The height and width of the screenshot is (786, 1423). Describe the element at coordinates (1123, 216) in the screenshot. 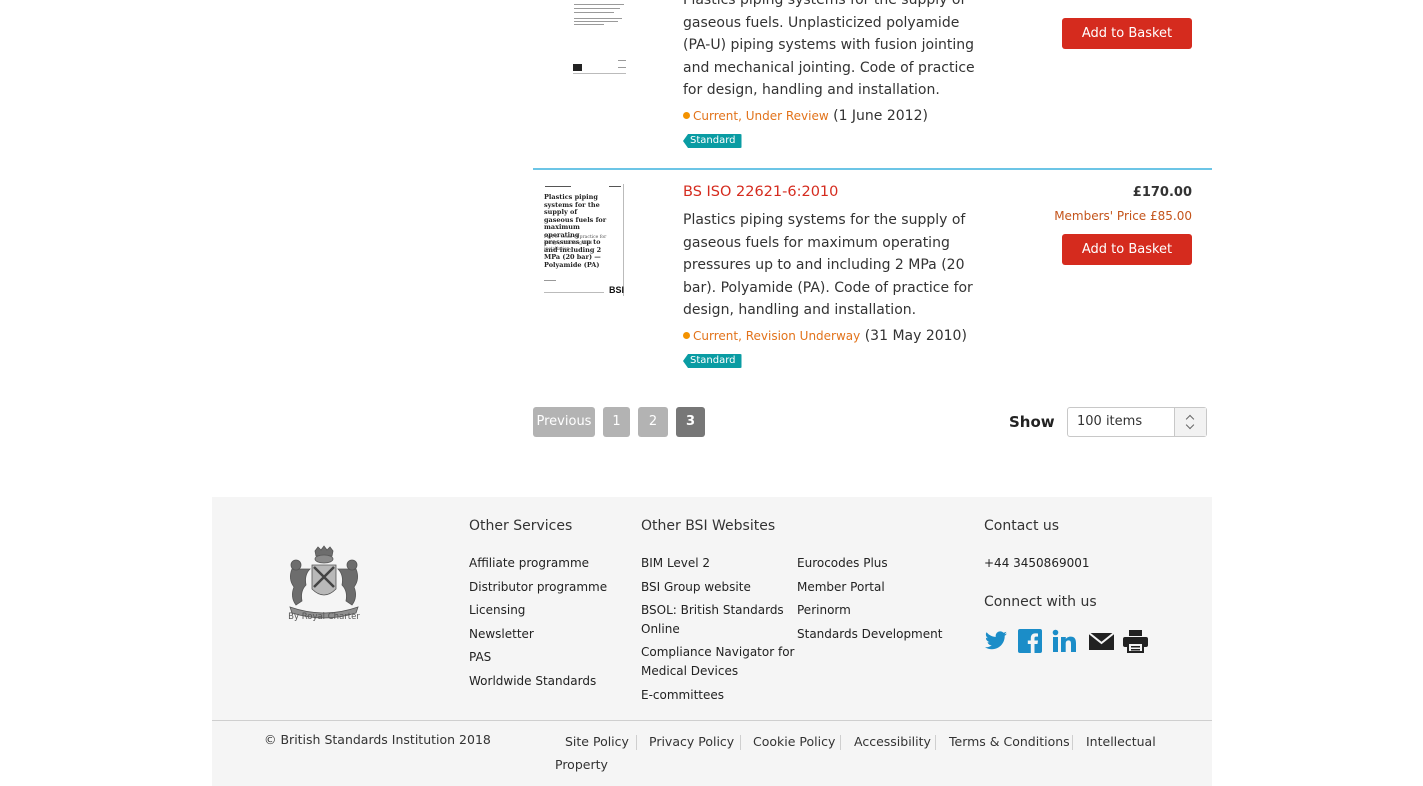

I see `members-price: Members' Price £85.00` at that location.